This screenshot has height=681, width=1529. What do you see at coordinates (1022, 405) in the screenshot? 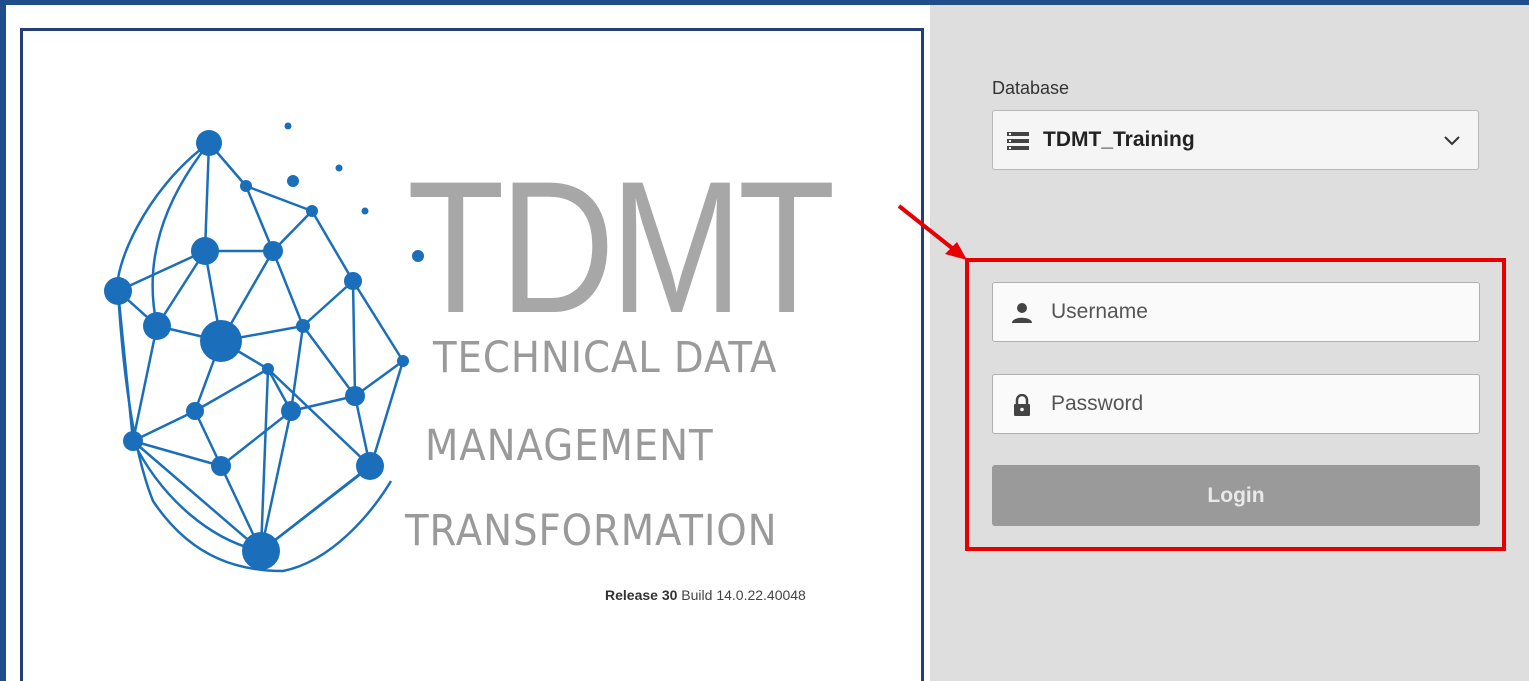
I see `lock-icon` at bounding box center [1022, 405].